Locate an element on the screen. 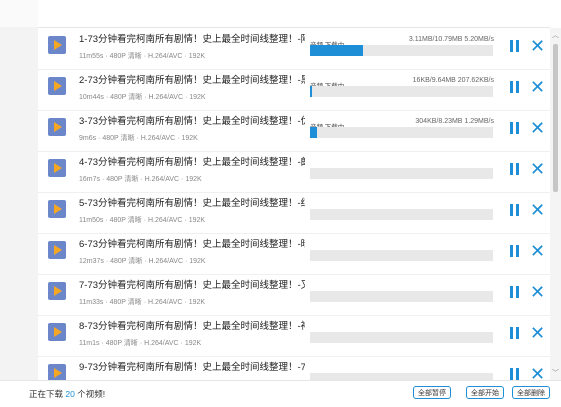  scroll-up-icon: ︿ is located at coordinates (555, 35).